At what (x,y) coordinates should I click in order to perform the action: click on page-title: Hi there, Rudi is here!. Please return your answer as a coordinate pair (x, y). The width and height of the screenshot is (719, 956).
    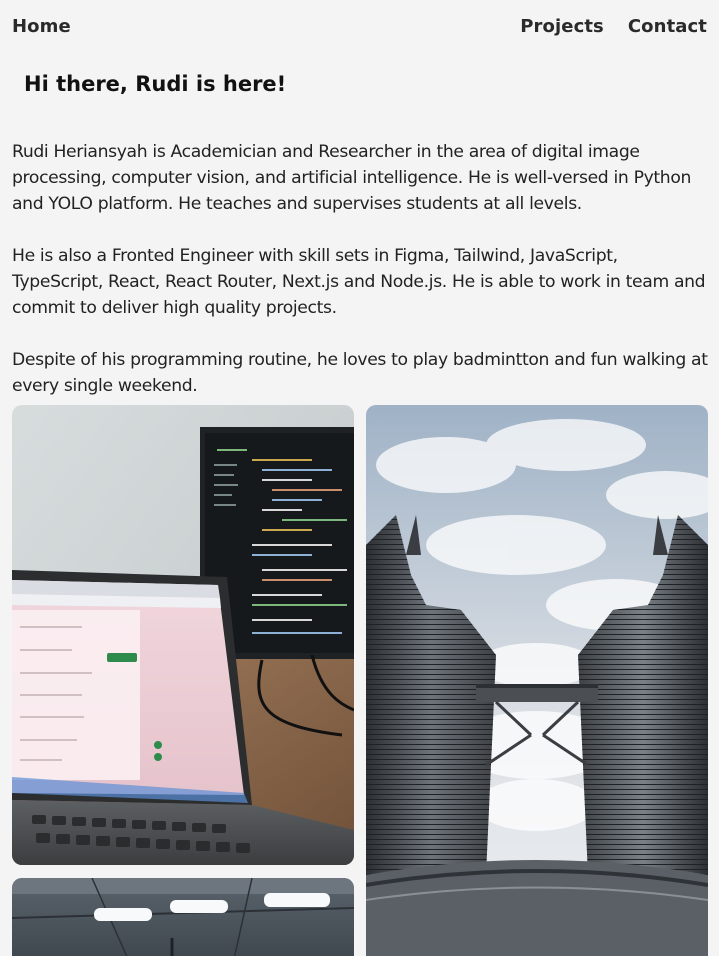
    Looking at the image, I should click on (155, 84).